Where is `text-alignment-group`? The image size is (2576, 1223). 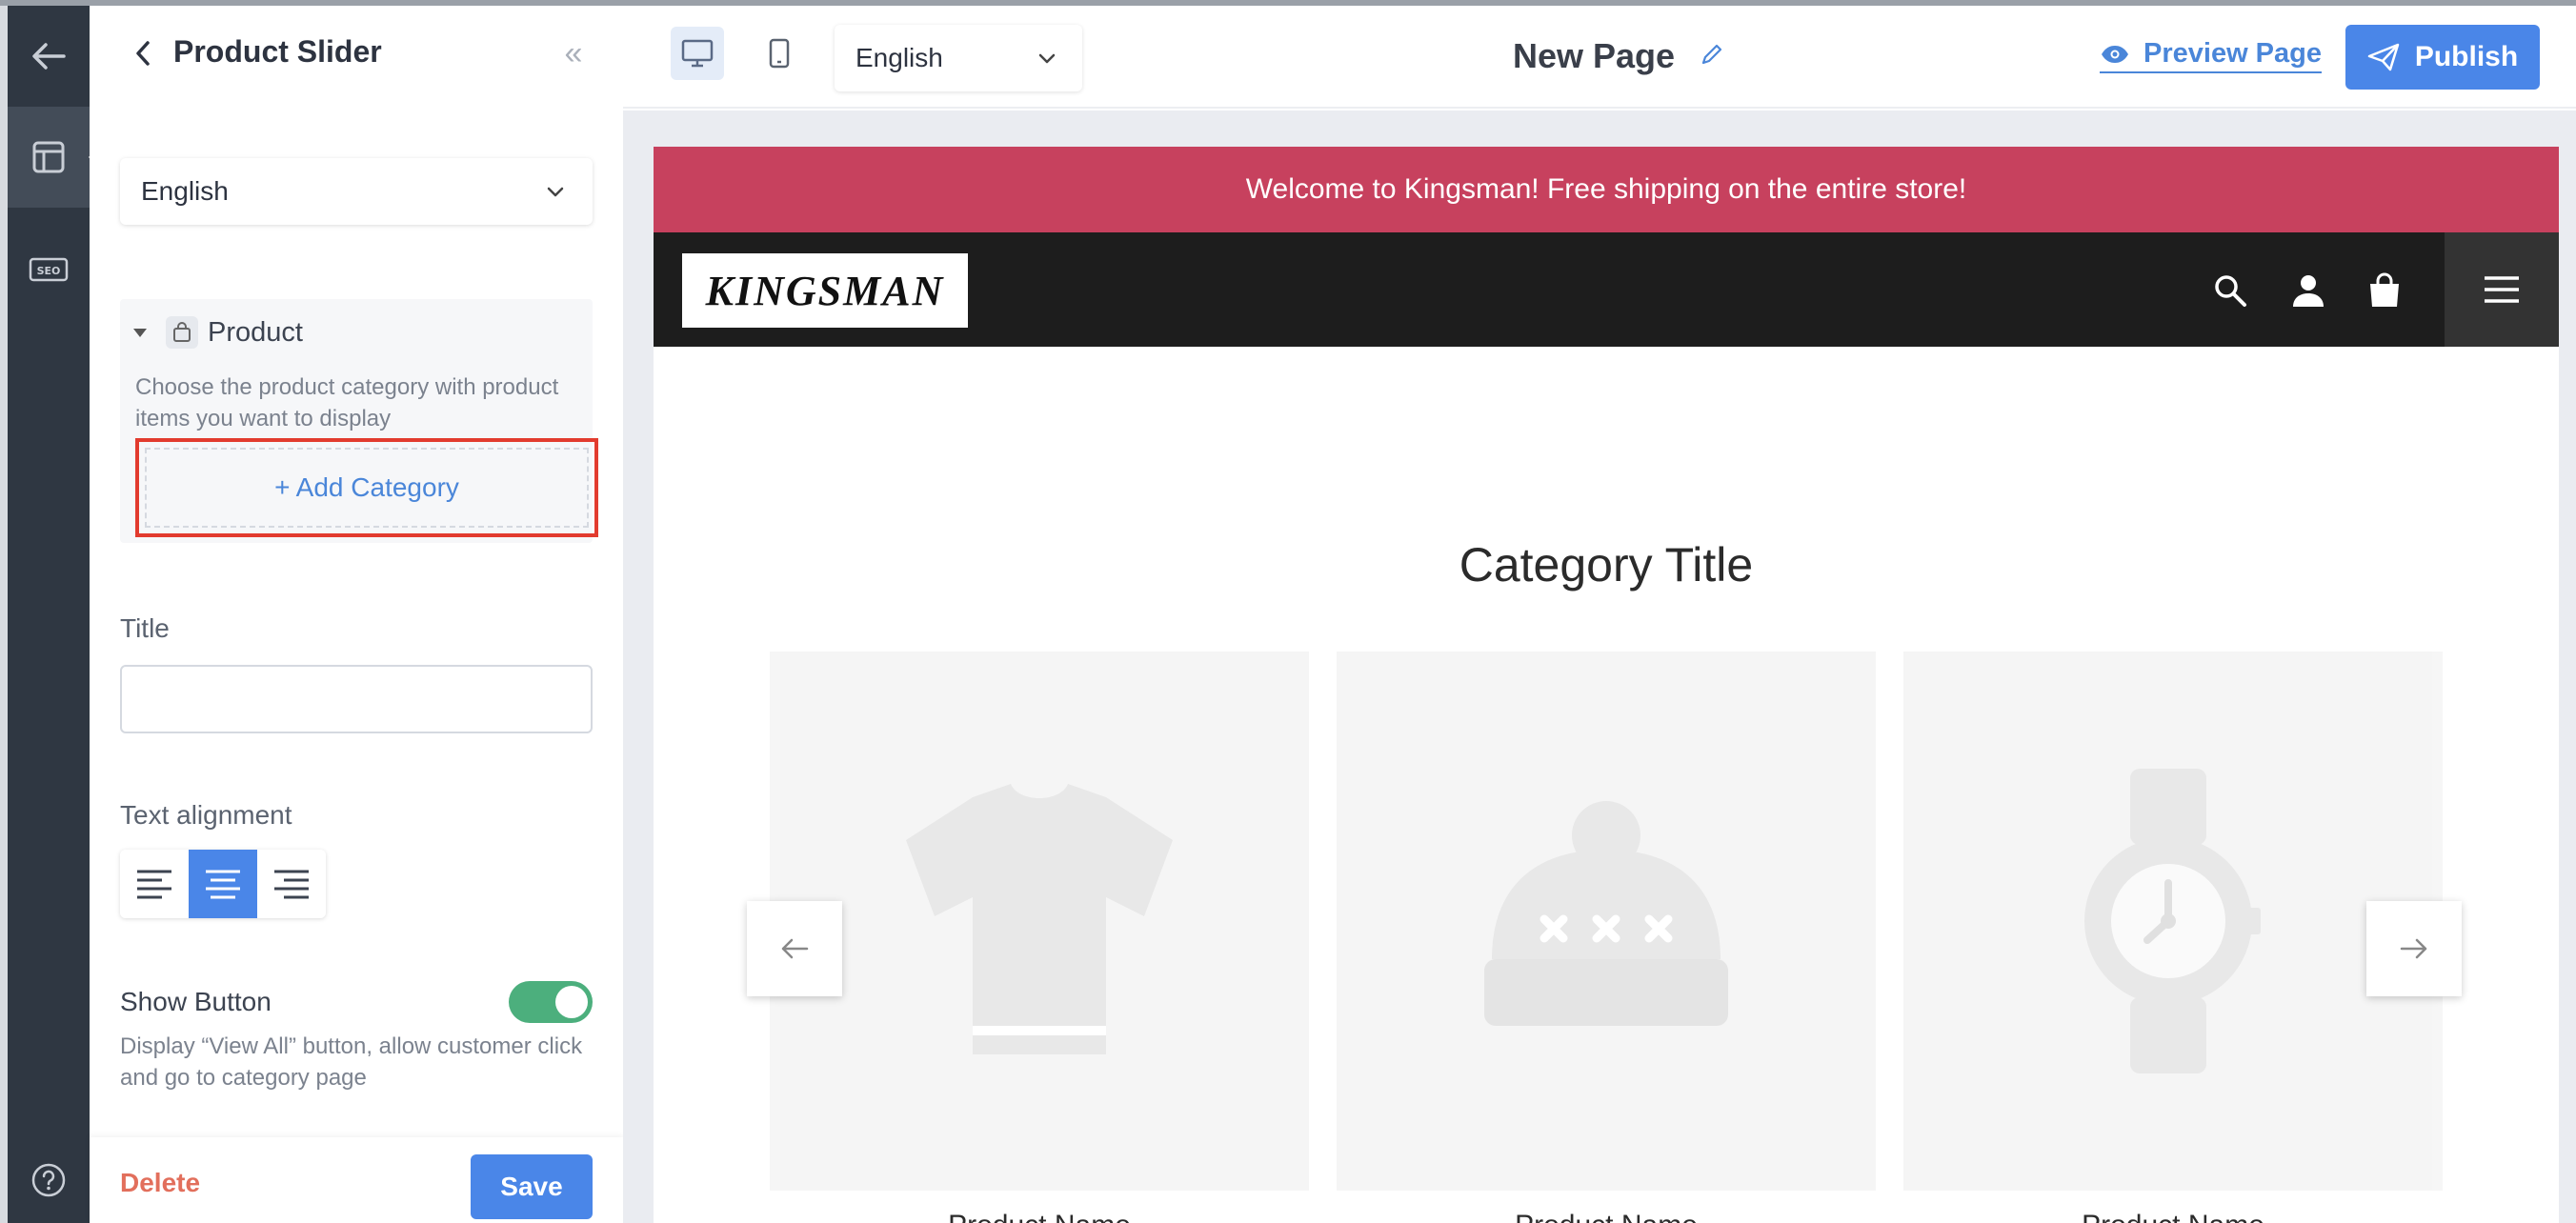 text-alignment-group is located at coordinates (223, 884).